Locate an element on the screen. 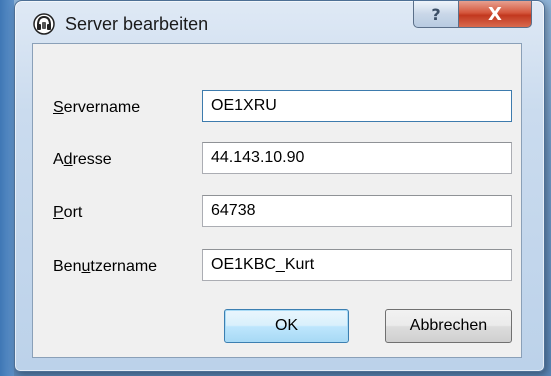  benutzername-row: Benutzername is located at coordinates (277, 267).